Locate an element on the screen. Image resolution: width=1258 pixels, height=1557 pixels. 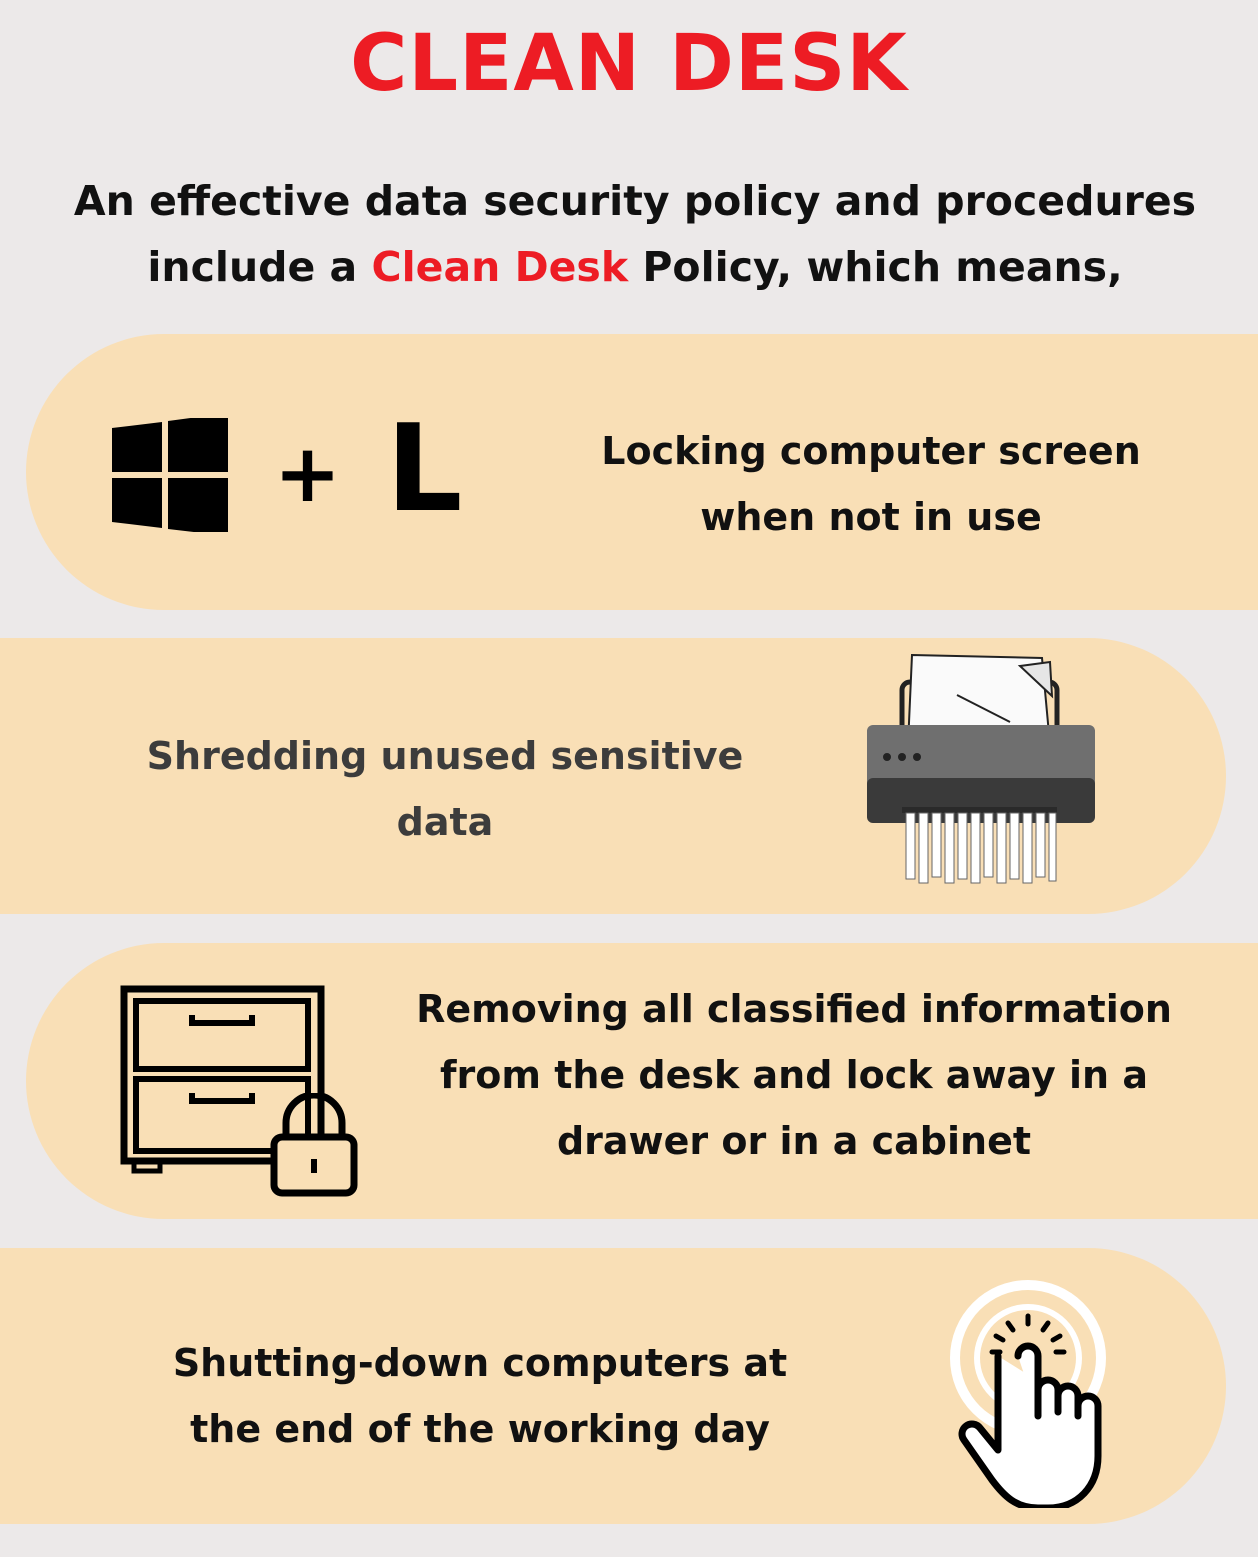
intro-highlight: Clean Desk is located at coordinates (500, 267).